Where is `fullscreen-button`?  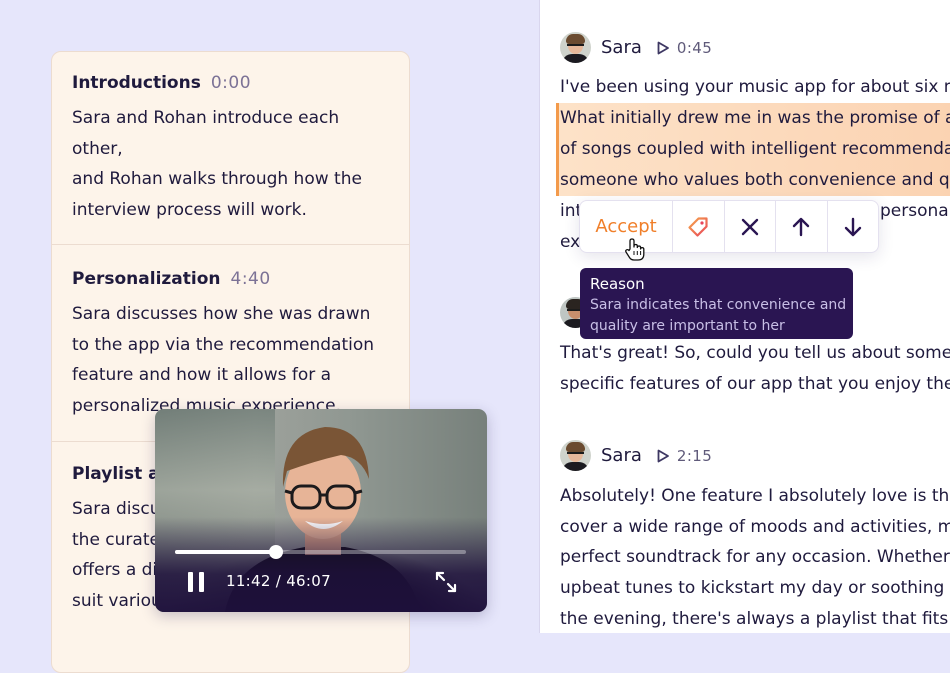
fullscreen-button is located at coordinates (446, 582).